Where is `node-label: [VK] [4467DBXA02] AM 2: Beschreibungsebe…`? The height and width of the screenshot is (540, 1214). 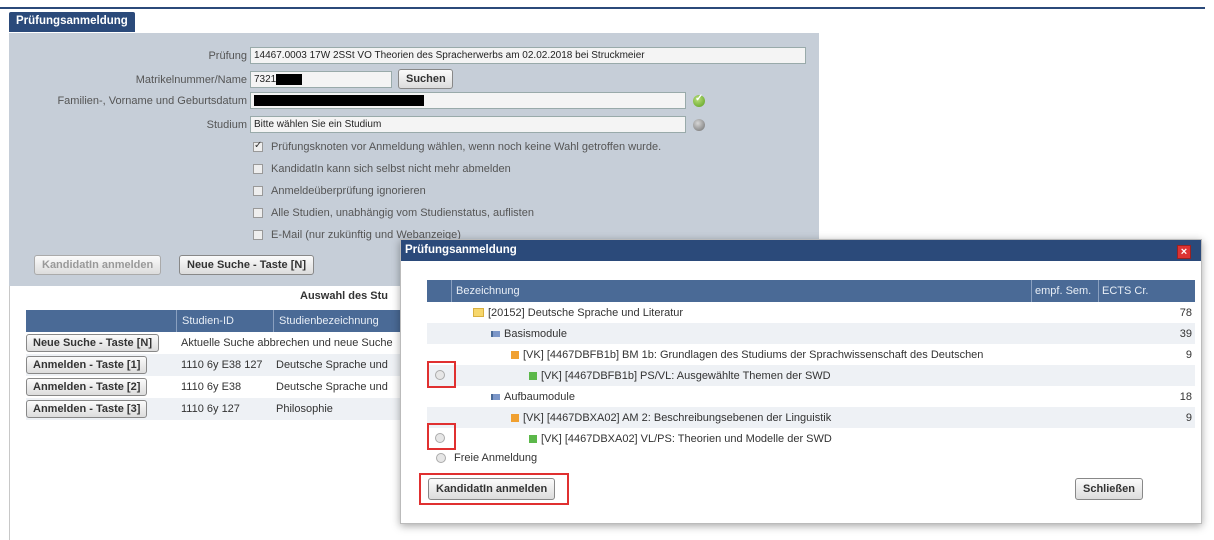
node-label: [VK] [4467DBXA02] AM 2: Beschreibungsebe… is located at coordinates (677, 417).